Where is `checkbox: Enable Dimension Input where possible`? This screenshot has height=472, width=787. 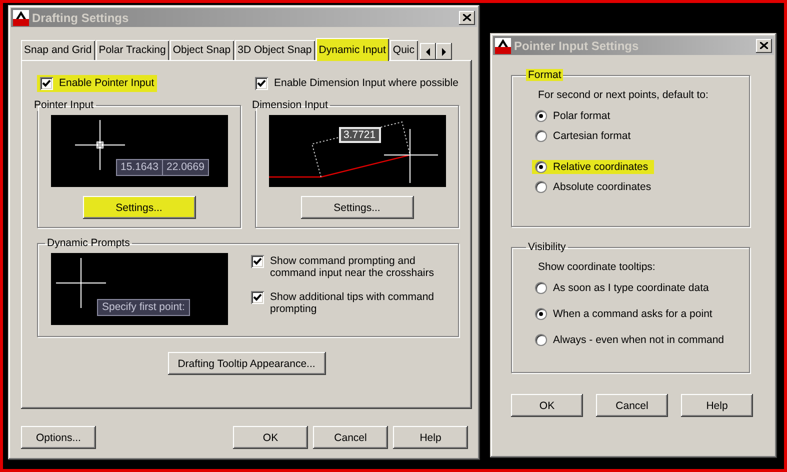 checkbox: Enable Dimension Input where possible is located at coordinates (357, 83).